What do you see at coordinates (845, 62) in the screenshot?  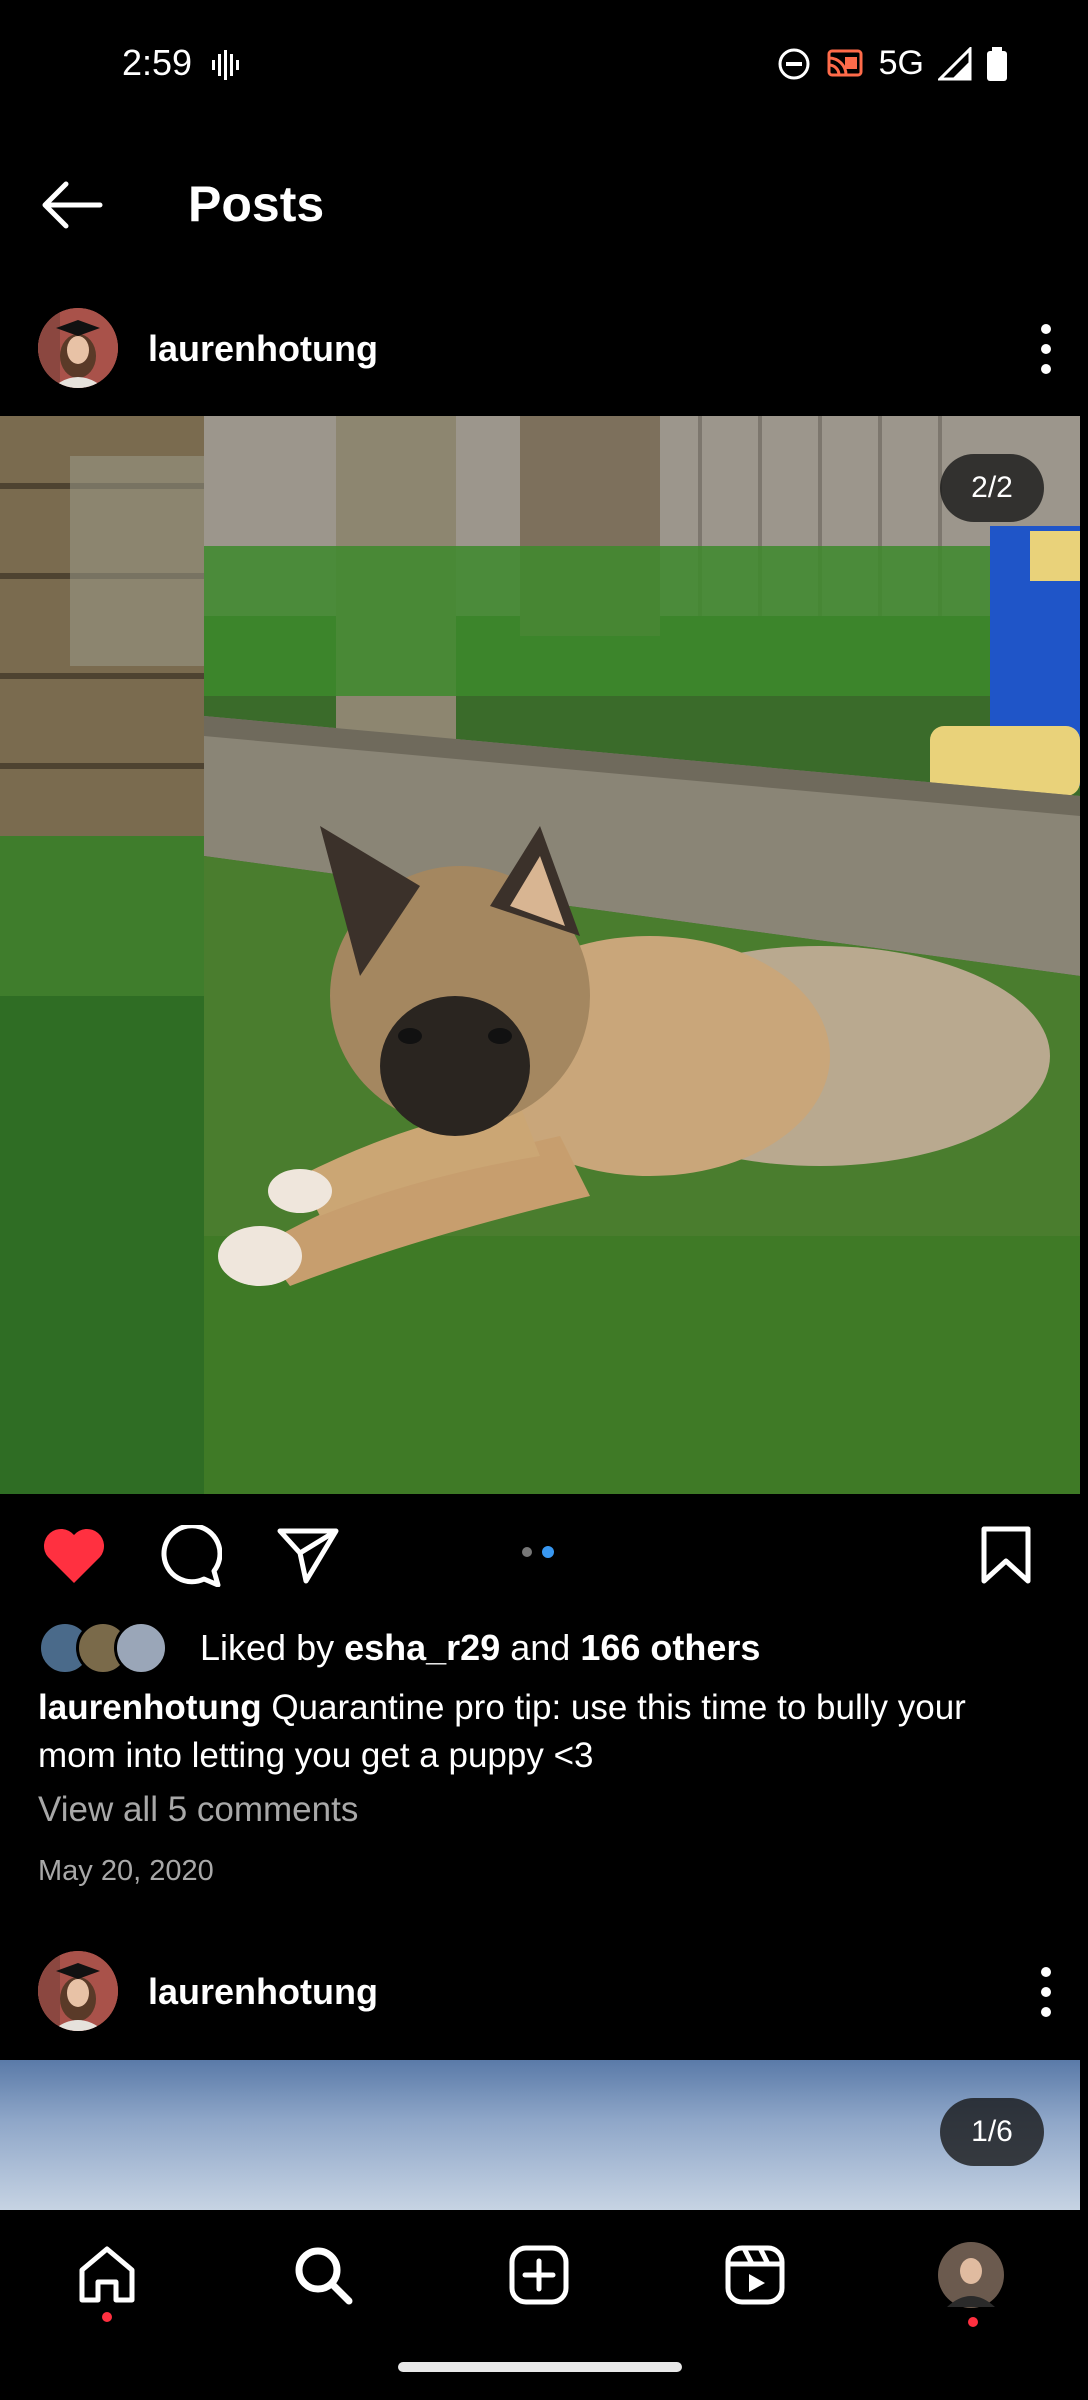 I see `cast-icon` at bounding box center [845, 62].